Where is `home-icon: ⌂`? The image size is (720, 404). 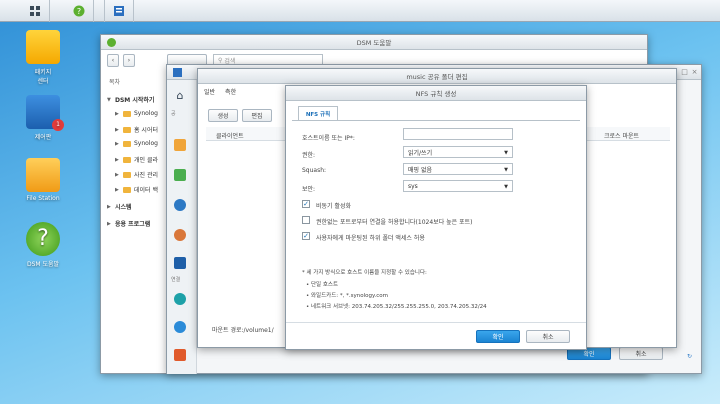
home-icon: ⌂ is located at coordinates (180, 95).